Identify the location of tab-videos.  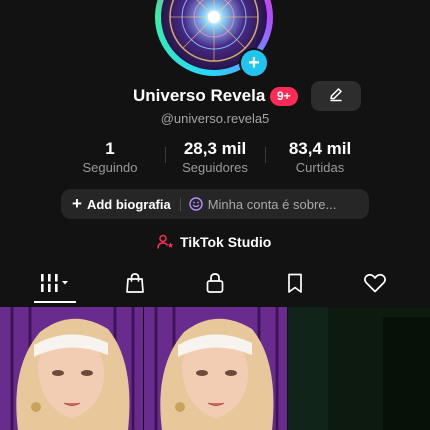
(55, 285).